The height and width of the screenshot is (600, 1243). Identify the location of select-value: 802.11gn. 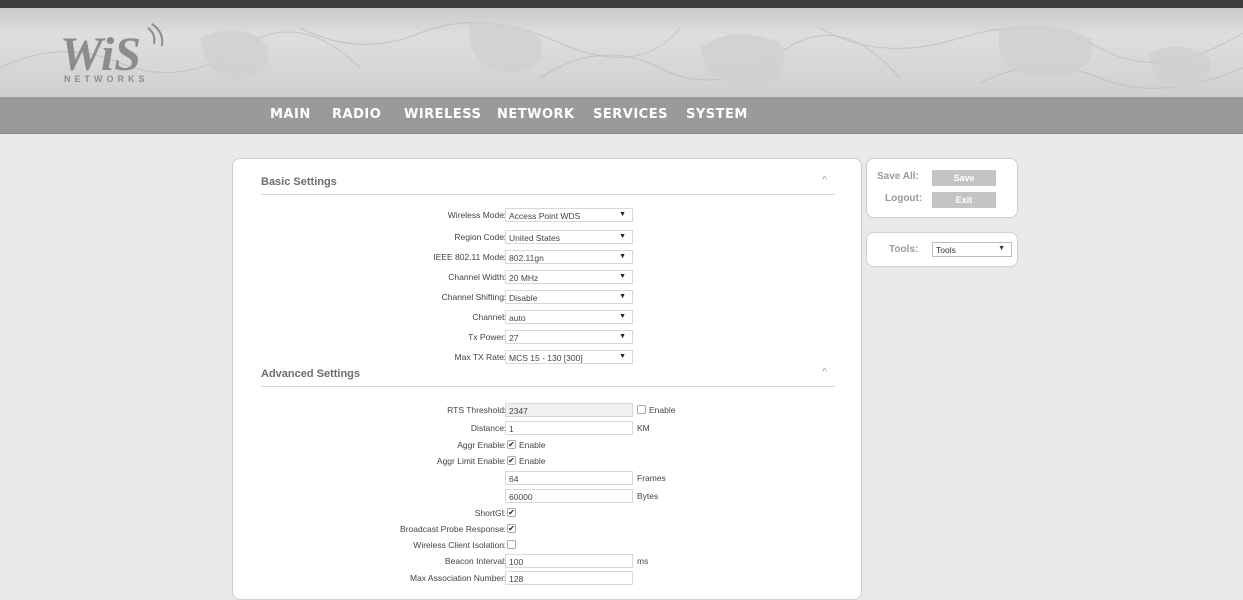
(526, 258).